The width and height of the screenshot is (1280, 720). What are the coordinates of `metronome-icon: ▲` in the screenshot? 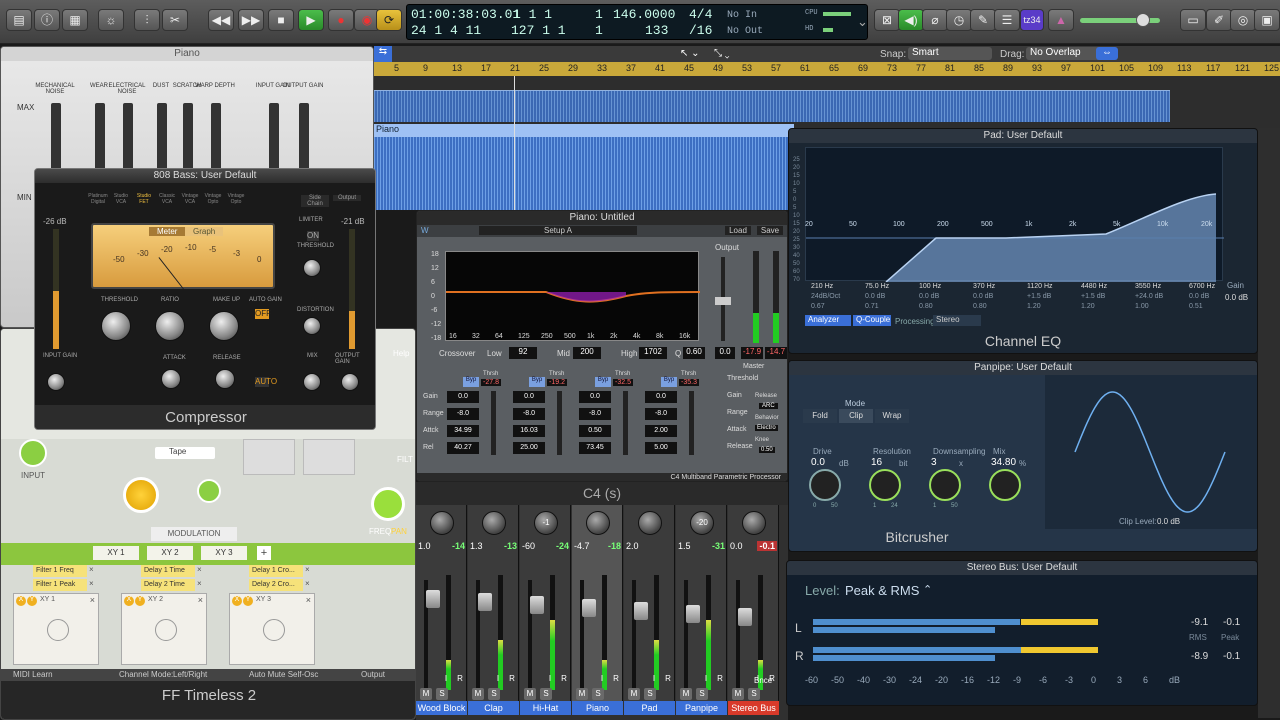 It's located at (1061, 20).